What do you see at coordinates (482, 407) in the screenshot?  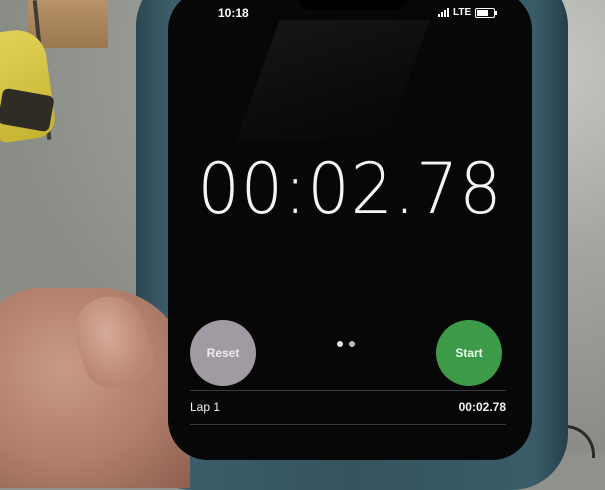 I see `lap-time: 00:02.78` at bounding box center [482, 407].